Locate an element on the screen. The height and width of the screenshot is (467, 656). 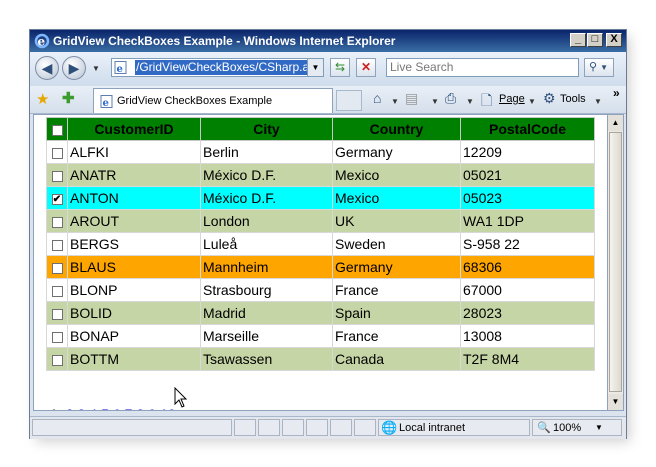
scrollbar-thumb is located at coordinates (615, 262).